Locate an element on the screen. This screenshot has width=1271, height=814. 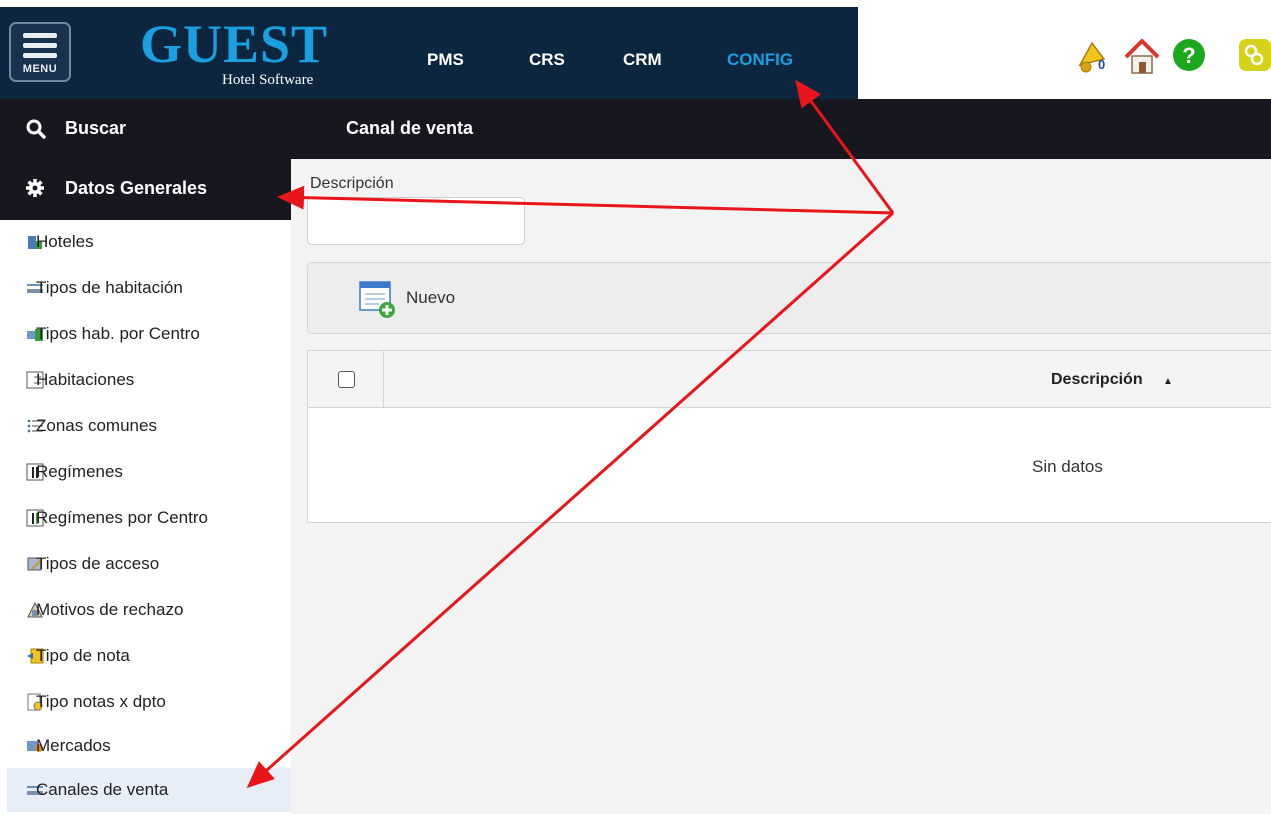
filter-description-input is located at coordinates (416, 221).